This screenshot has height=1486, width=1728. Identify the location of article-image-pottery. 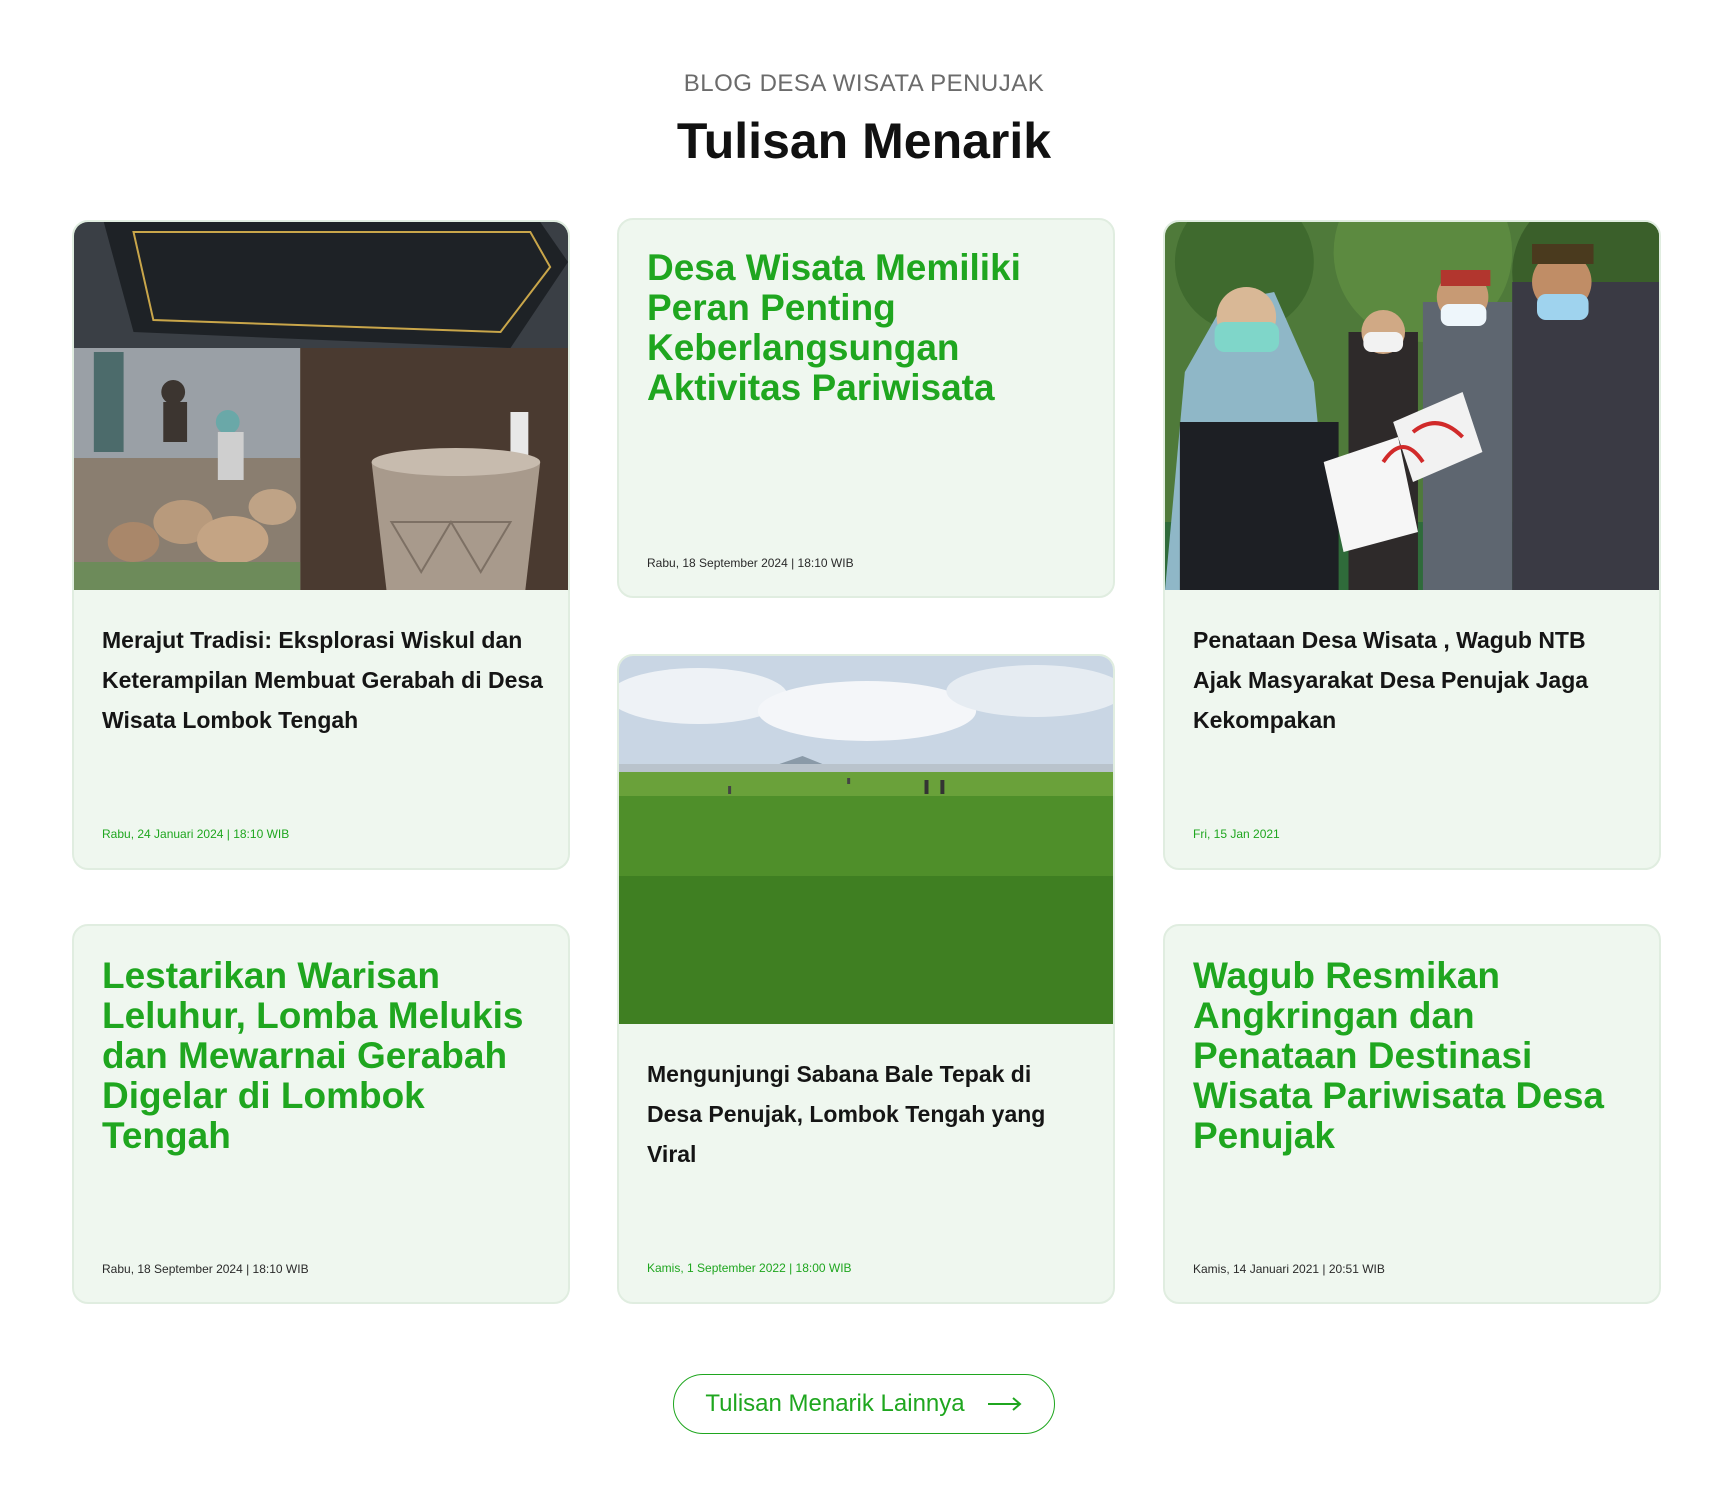
(321, 406).